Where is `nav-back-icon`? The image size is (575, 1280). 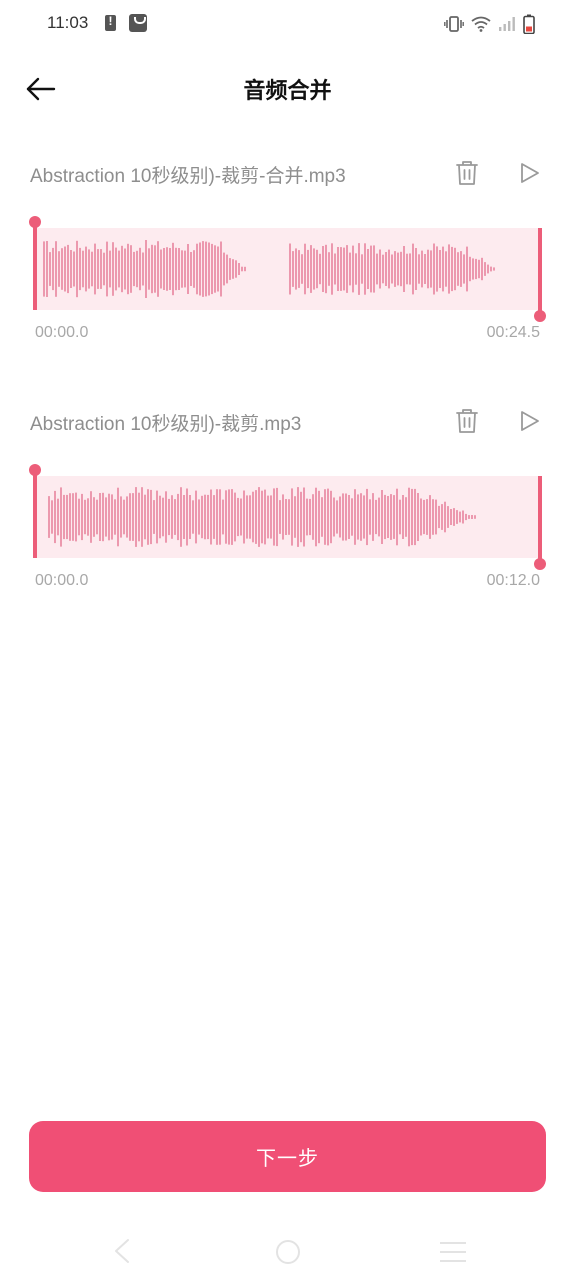 nav-back-icon is located at coordinates (122, 1251).